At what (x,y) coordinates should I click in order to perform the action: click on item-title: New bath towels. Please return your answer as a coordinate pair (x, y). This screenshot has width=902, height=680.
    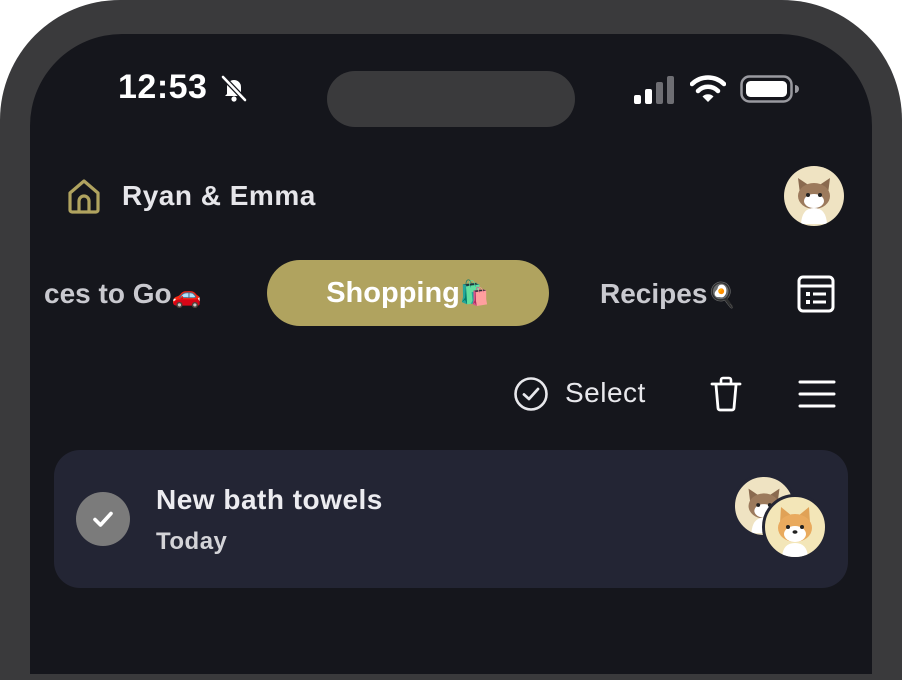
    Looking at the image, I should click on (269, 499).